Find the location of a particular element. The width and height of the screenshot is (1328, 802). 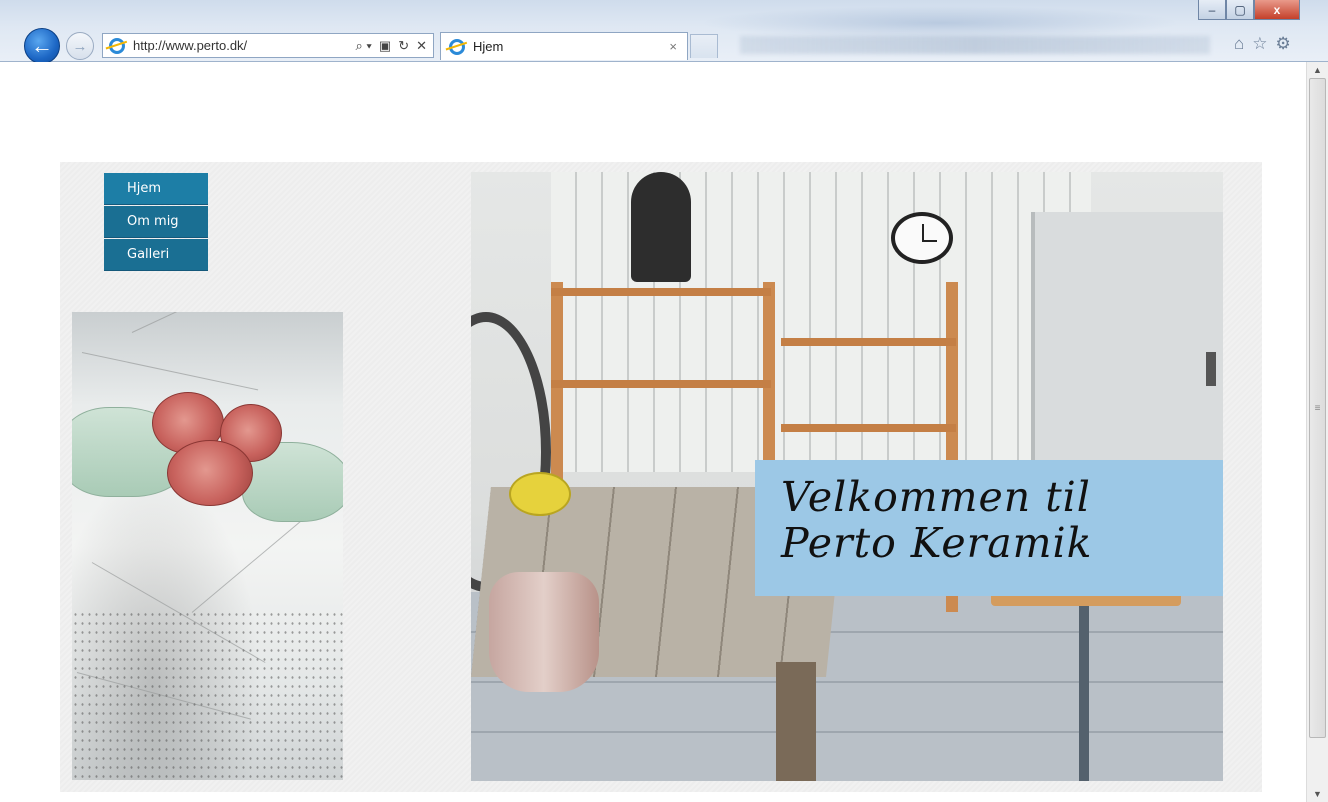

tab-close-icon: × is located at coordinates (673, 46).